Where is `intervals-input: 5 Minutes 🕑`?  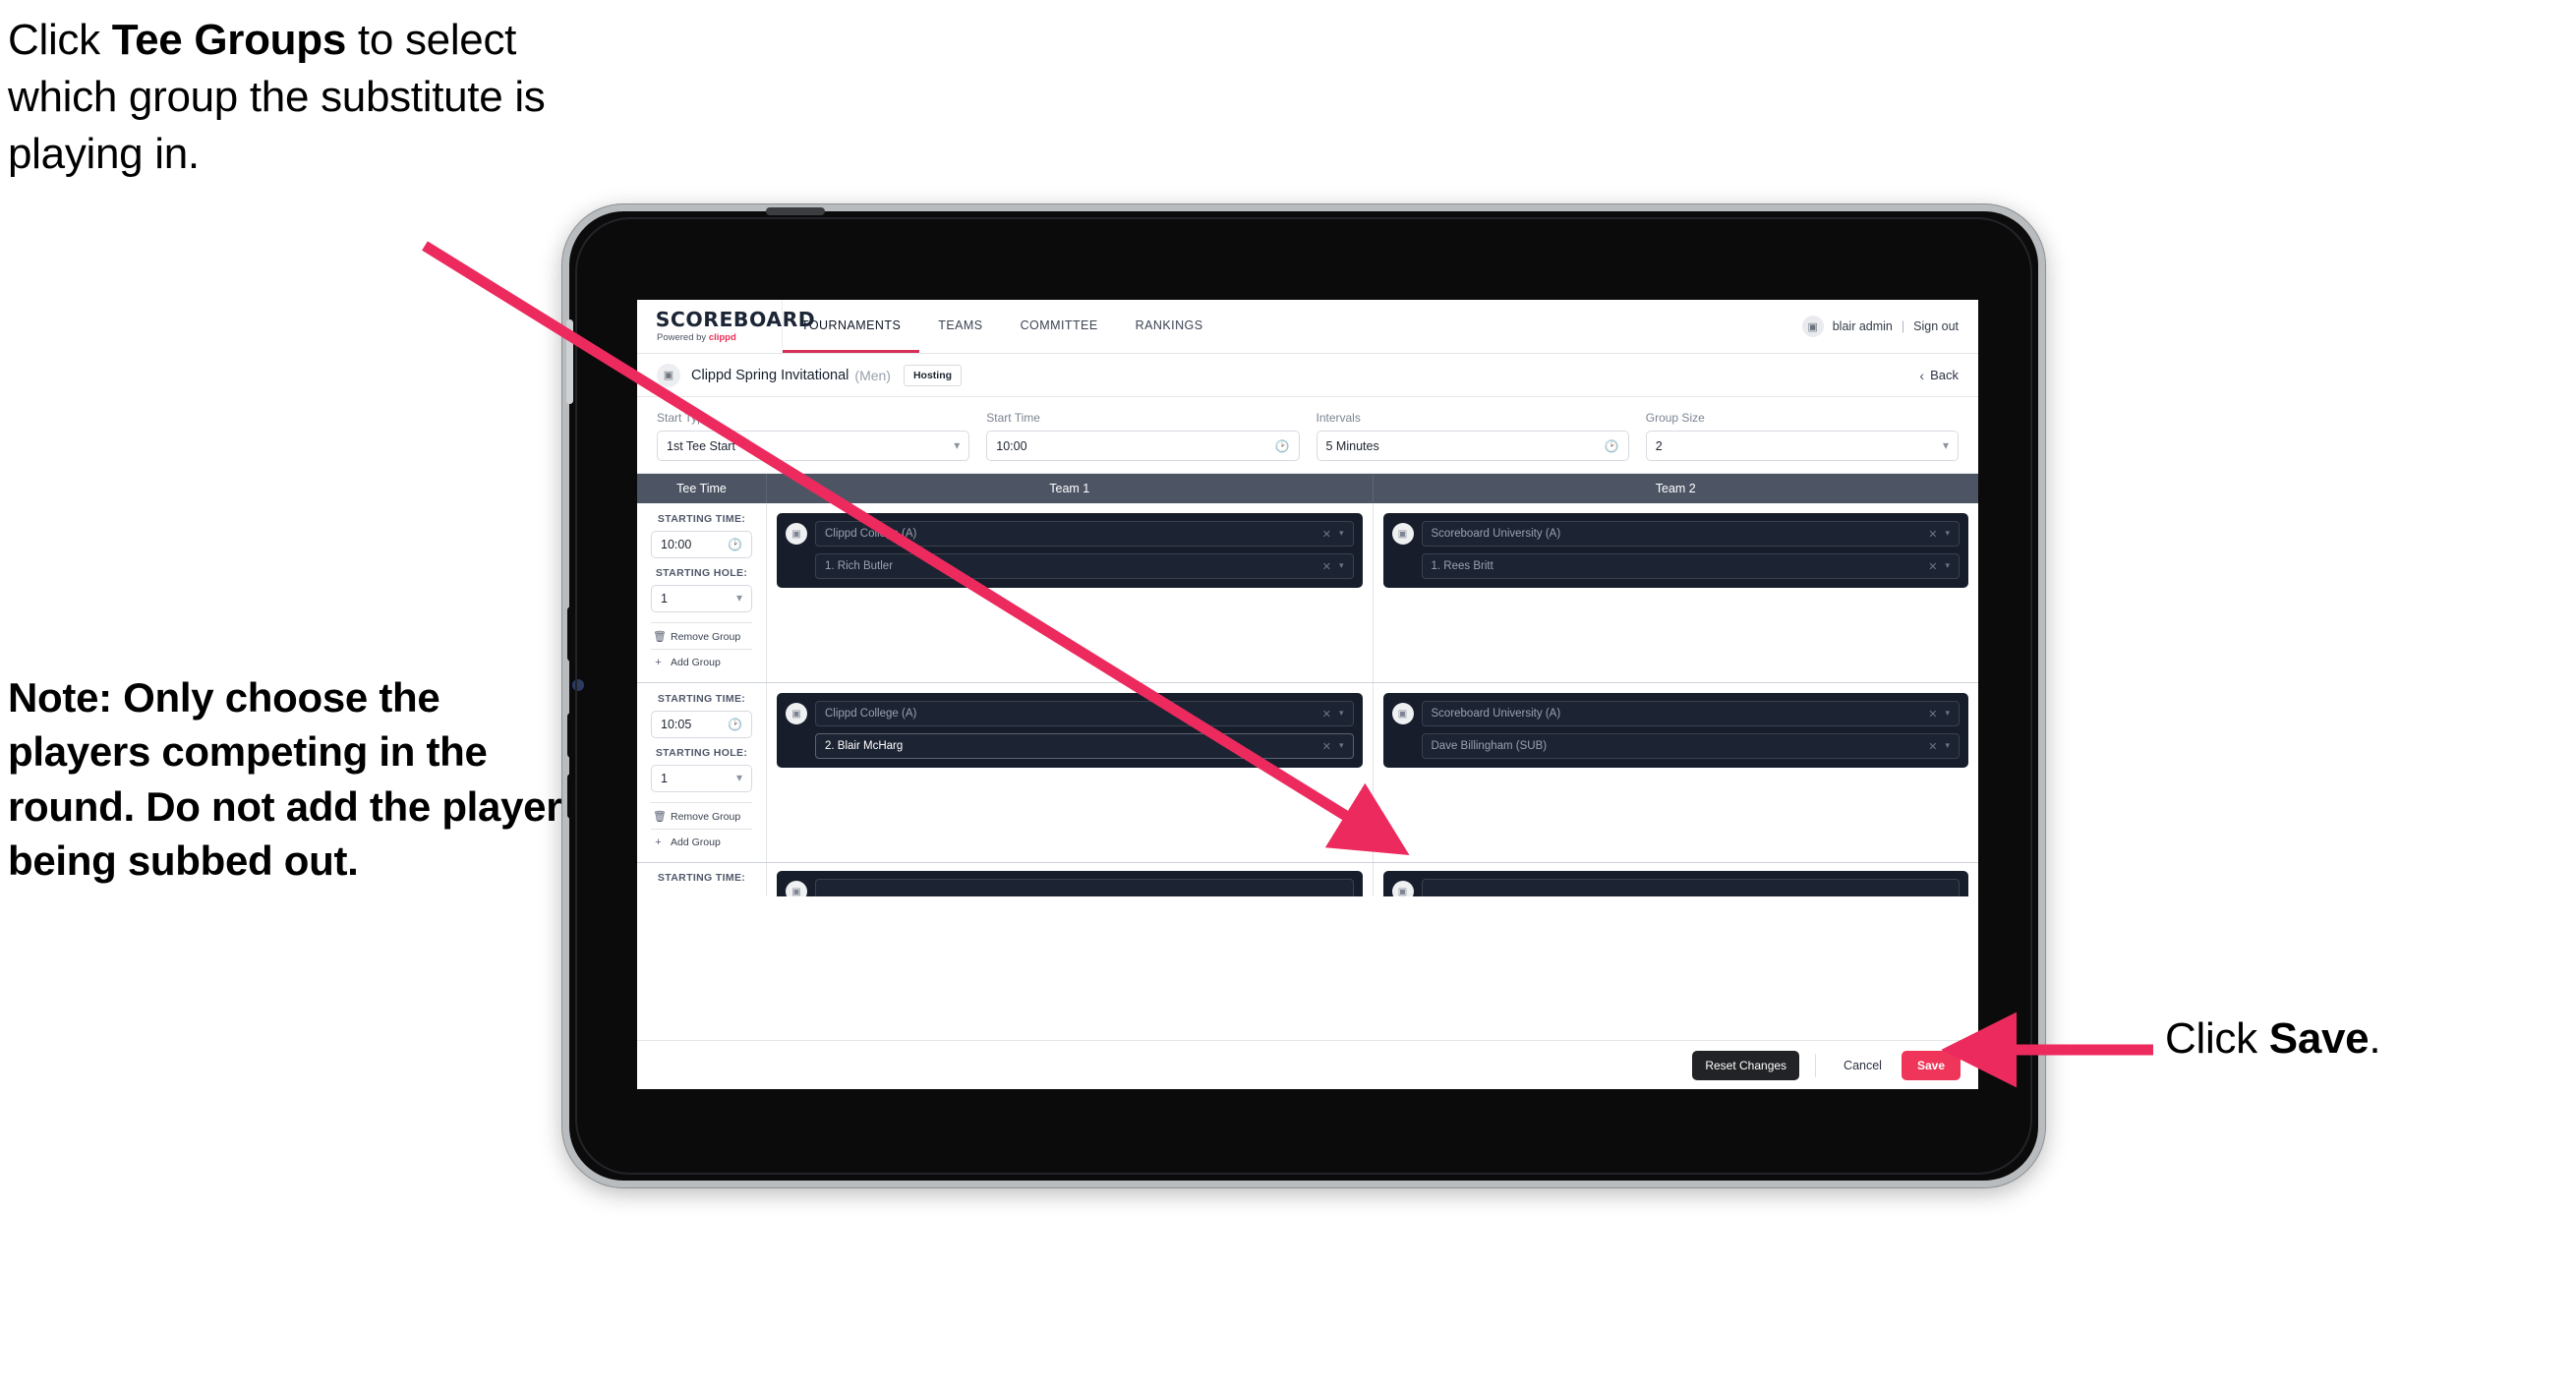
intervals-input: 5 Minutes 🕑 is located at coordinates (1472, 446).